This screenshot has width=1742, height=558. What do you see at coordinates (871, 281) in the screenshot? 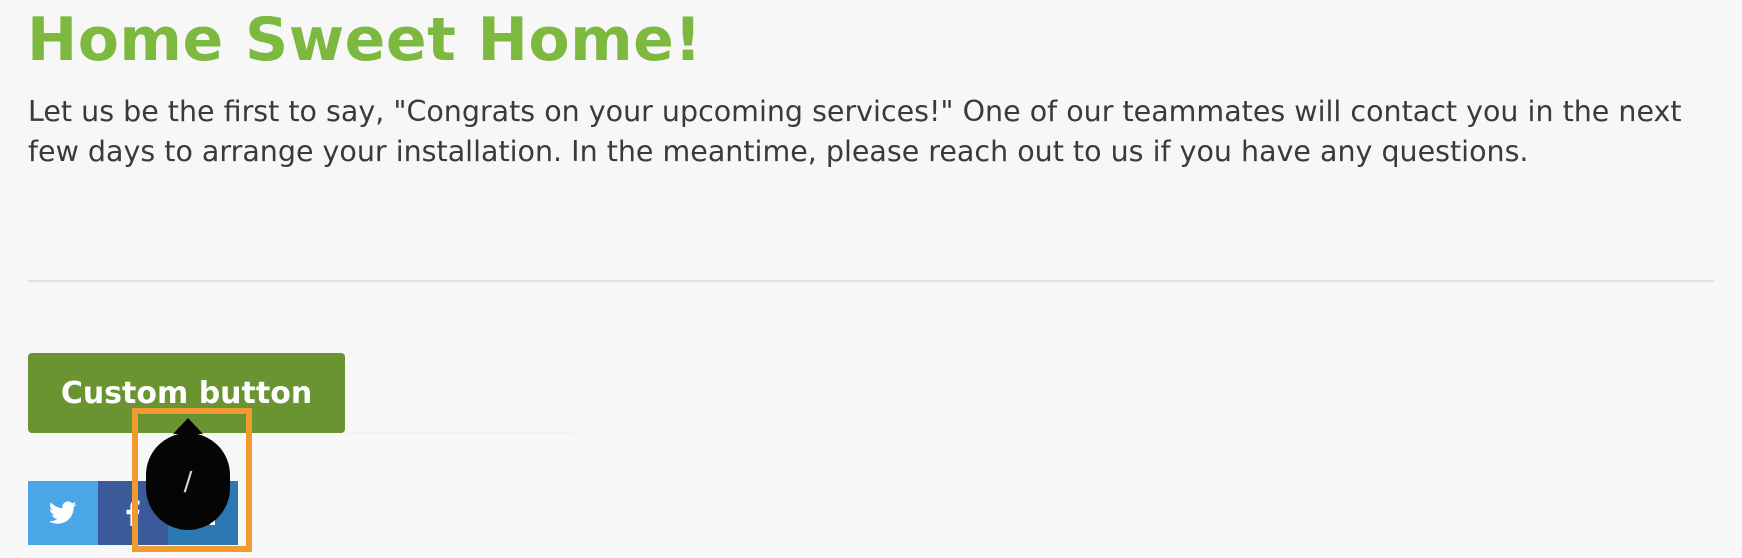
I see `divider` at bounding box center [871, 281].